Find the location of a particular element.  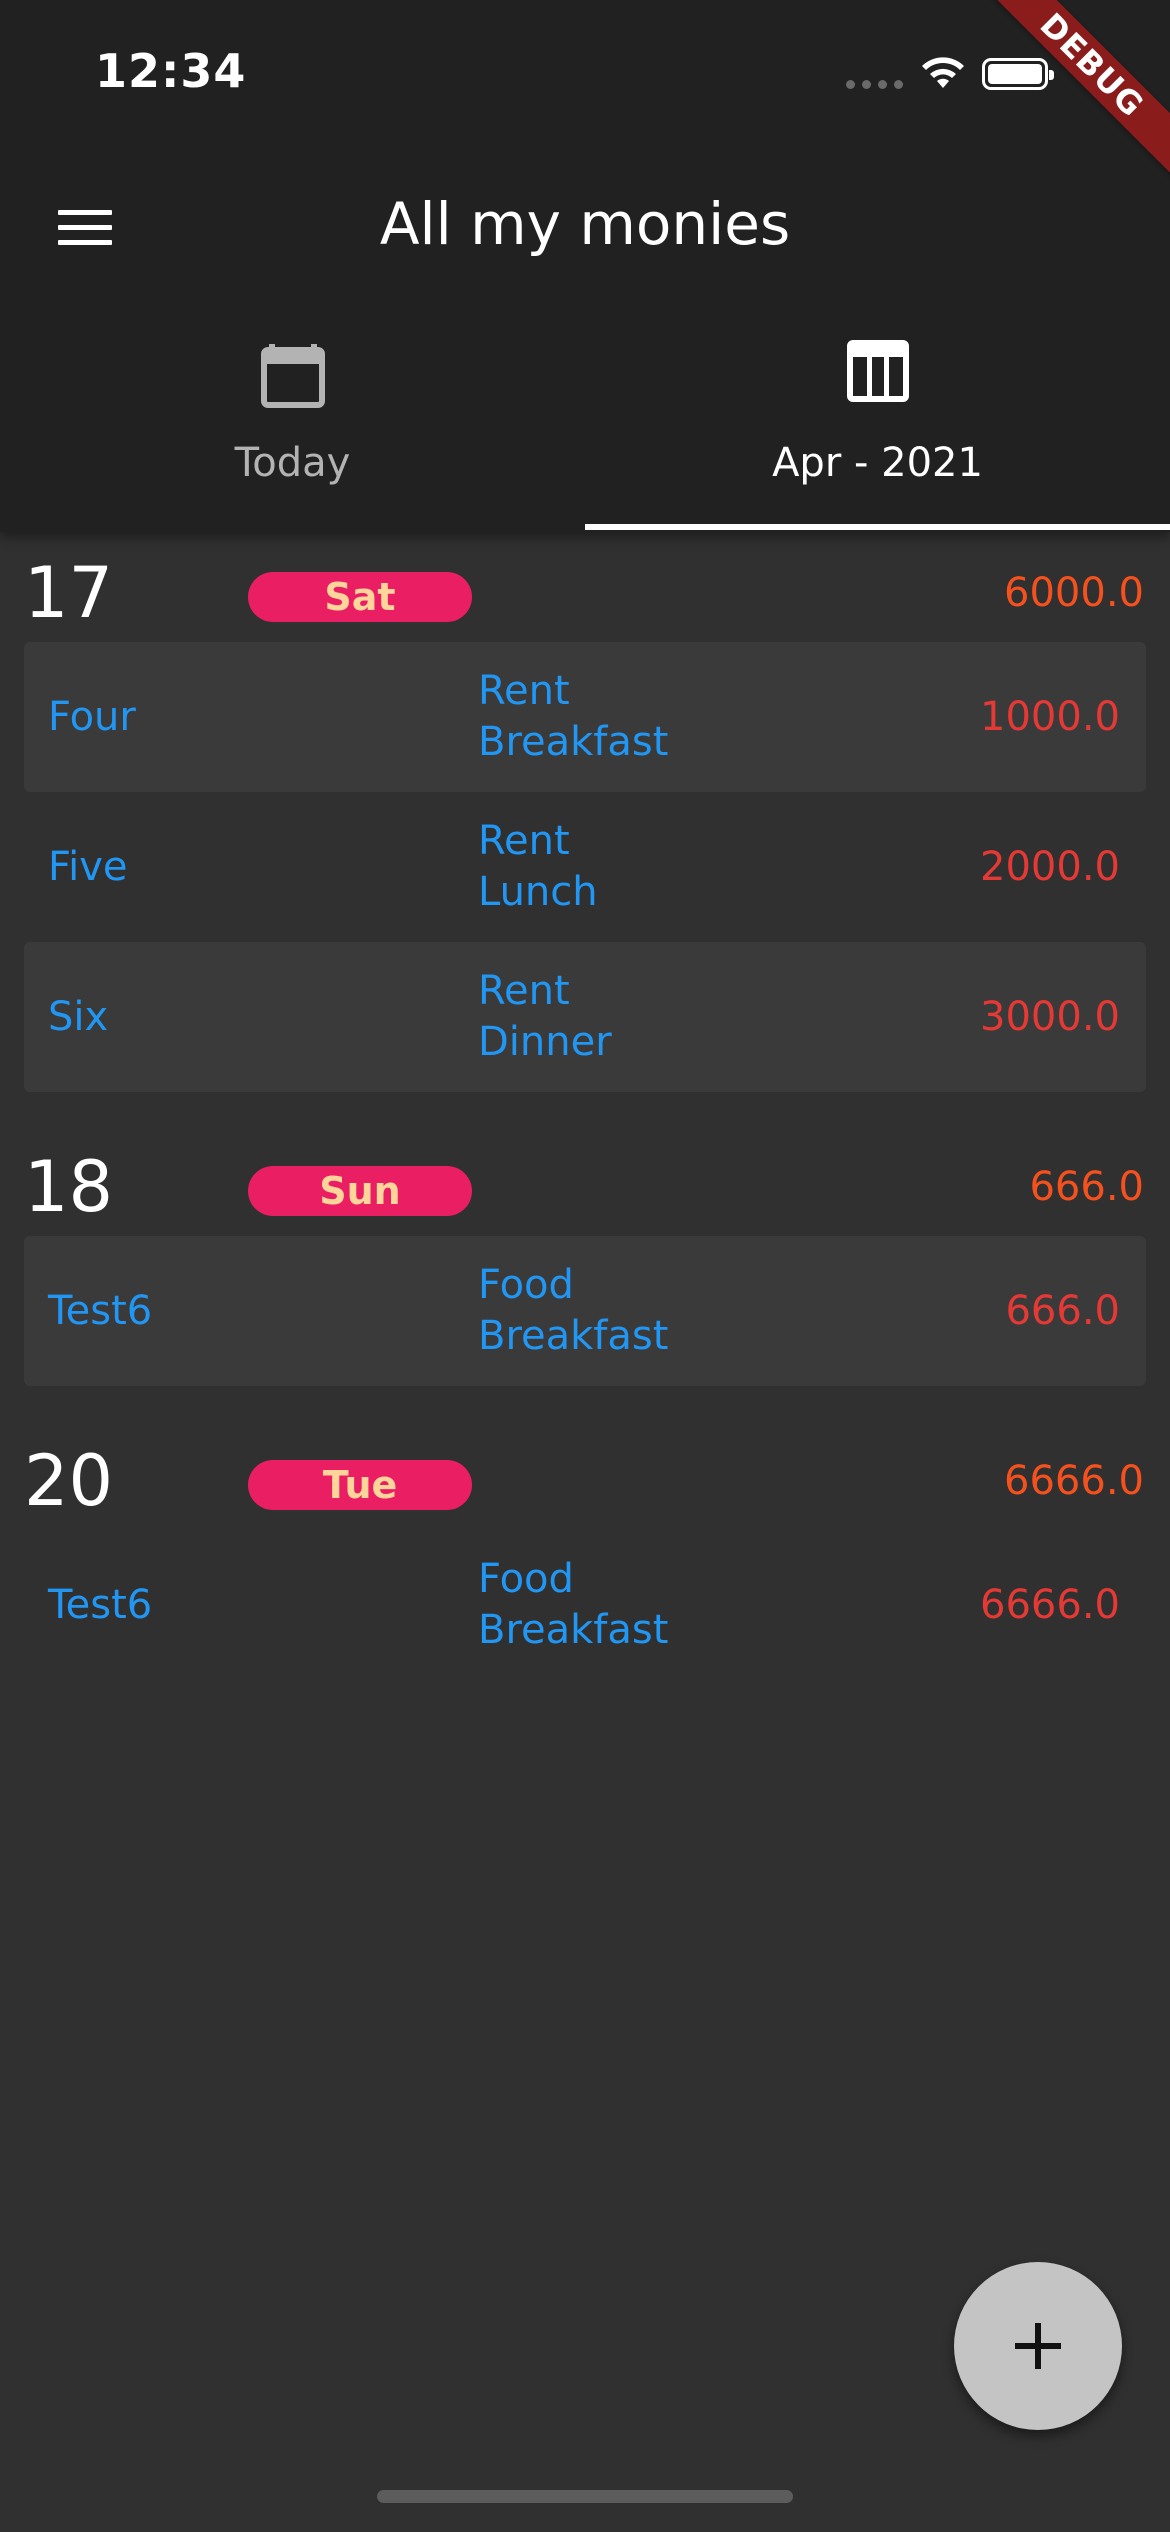

entry-amount: 666.0 is located at coordinates (1062, 1311).